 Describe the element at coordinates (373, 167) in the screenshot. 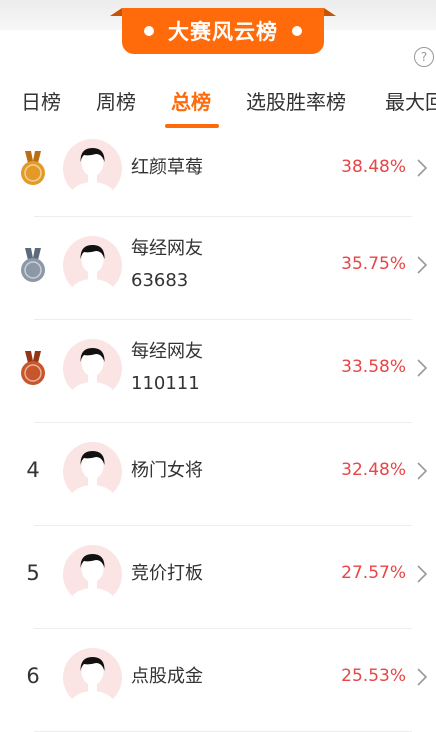

I see `return-percent: 38.48%` at that location.